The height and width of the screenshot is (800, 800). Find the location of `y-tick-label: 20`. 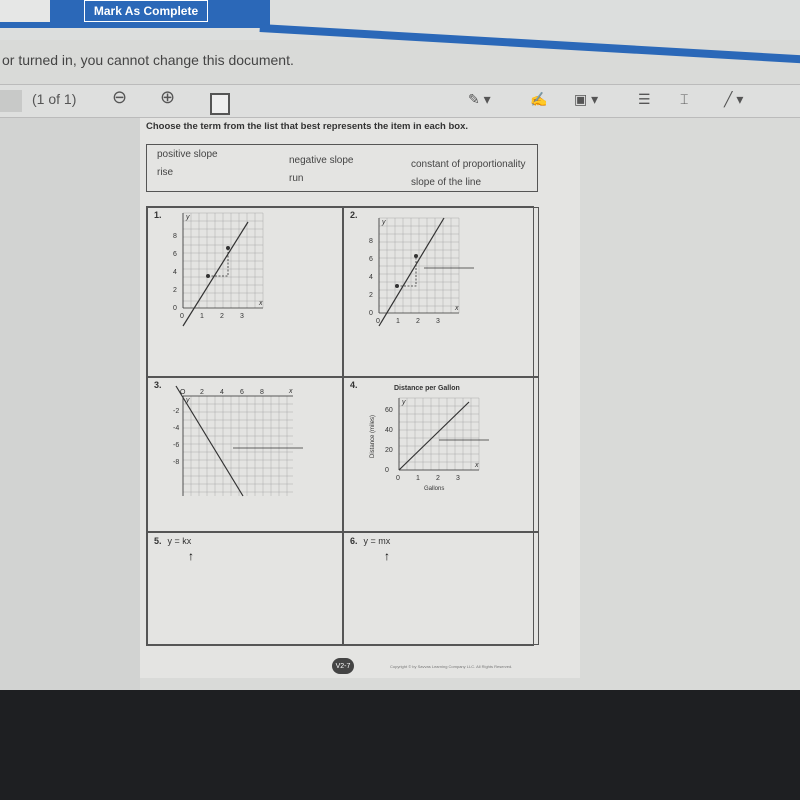

y-tick-label: 20 is located at coordinates (389, 450).